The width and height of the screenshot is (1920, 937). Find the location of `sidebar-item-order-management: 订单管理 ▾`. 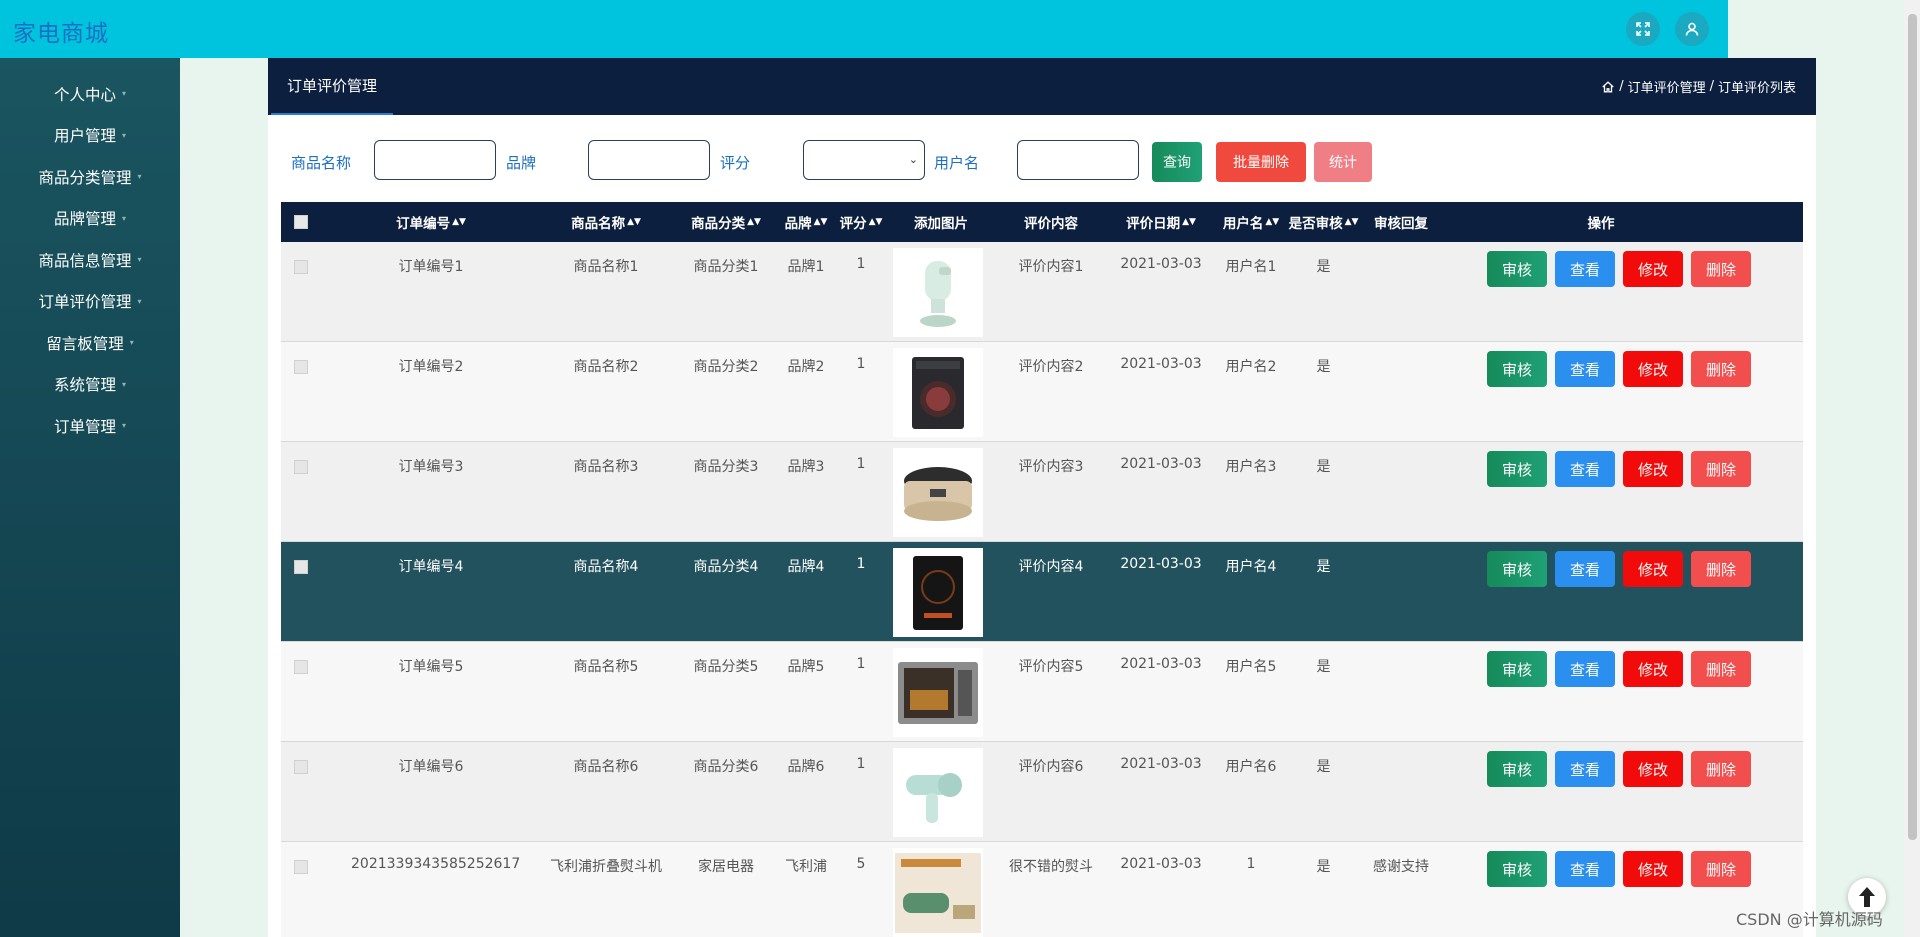

sidebar-item-order-management: 订单管理 ▾ is located at coordinates (90, 426).